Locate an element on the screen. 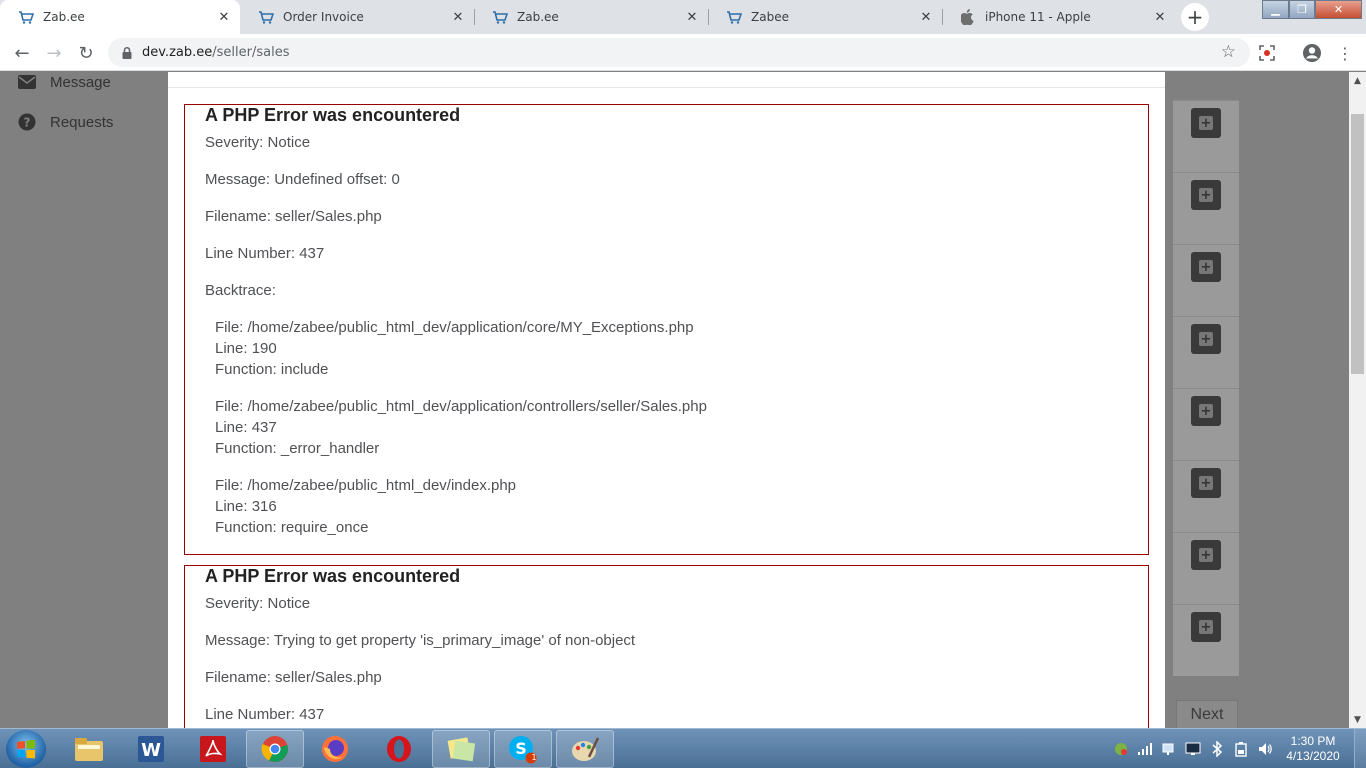 The width and height of the screenshot is (1366, 768). error-heading: A PHP Error was encountered is located at coordinates (333, 576).